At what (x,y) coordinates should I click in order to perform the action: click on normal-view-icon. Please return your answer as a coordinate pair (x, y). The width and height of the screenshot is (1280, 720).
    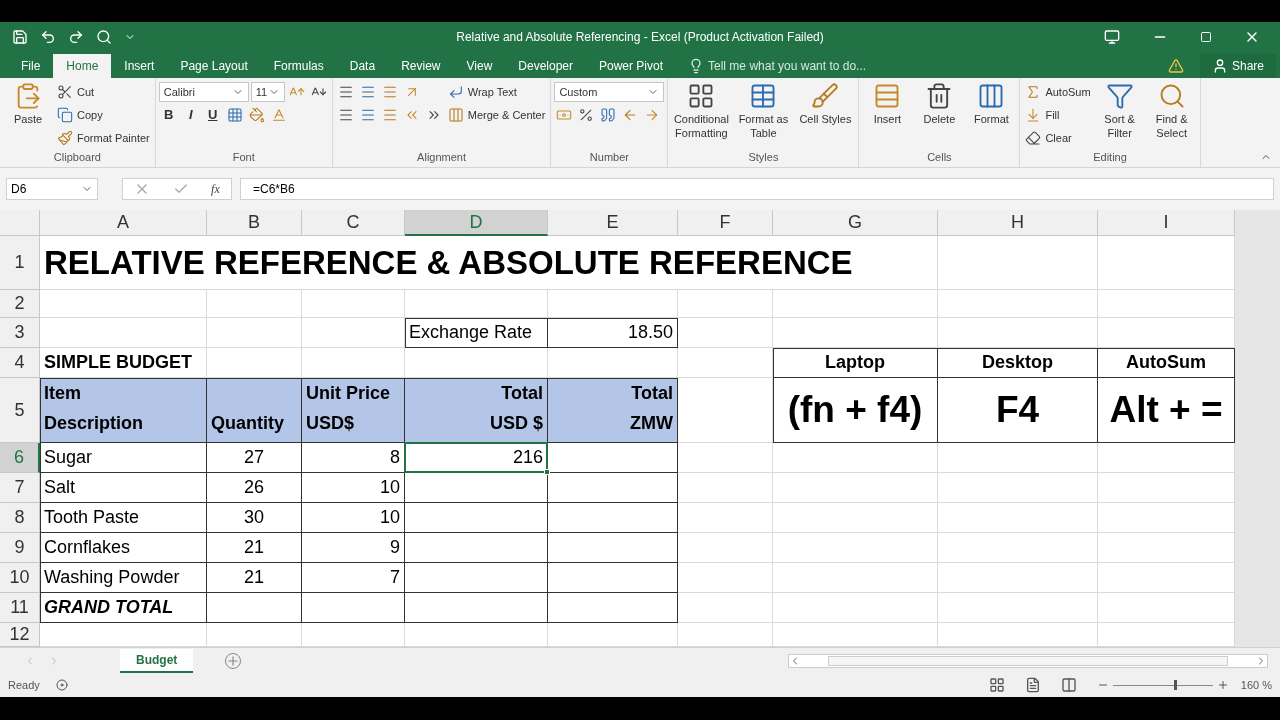
    Looking at the image, I should click on (996, 685).